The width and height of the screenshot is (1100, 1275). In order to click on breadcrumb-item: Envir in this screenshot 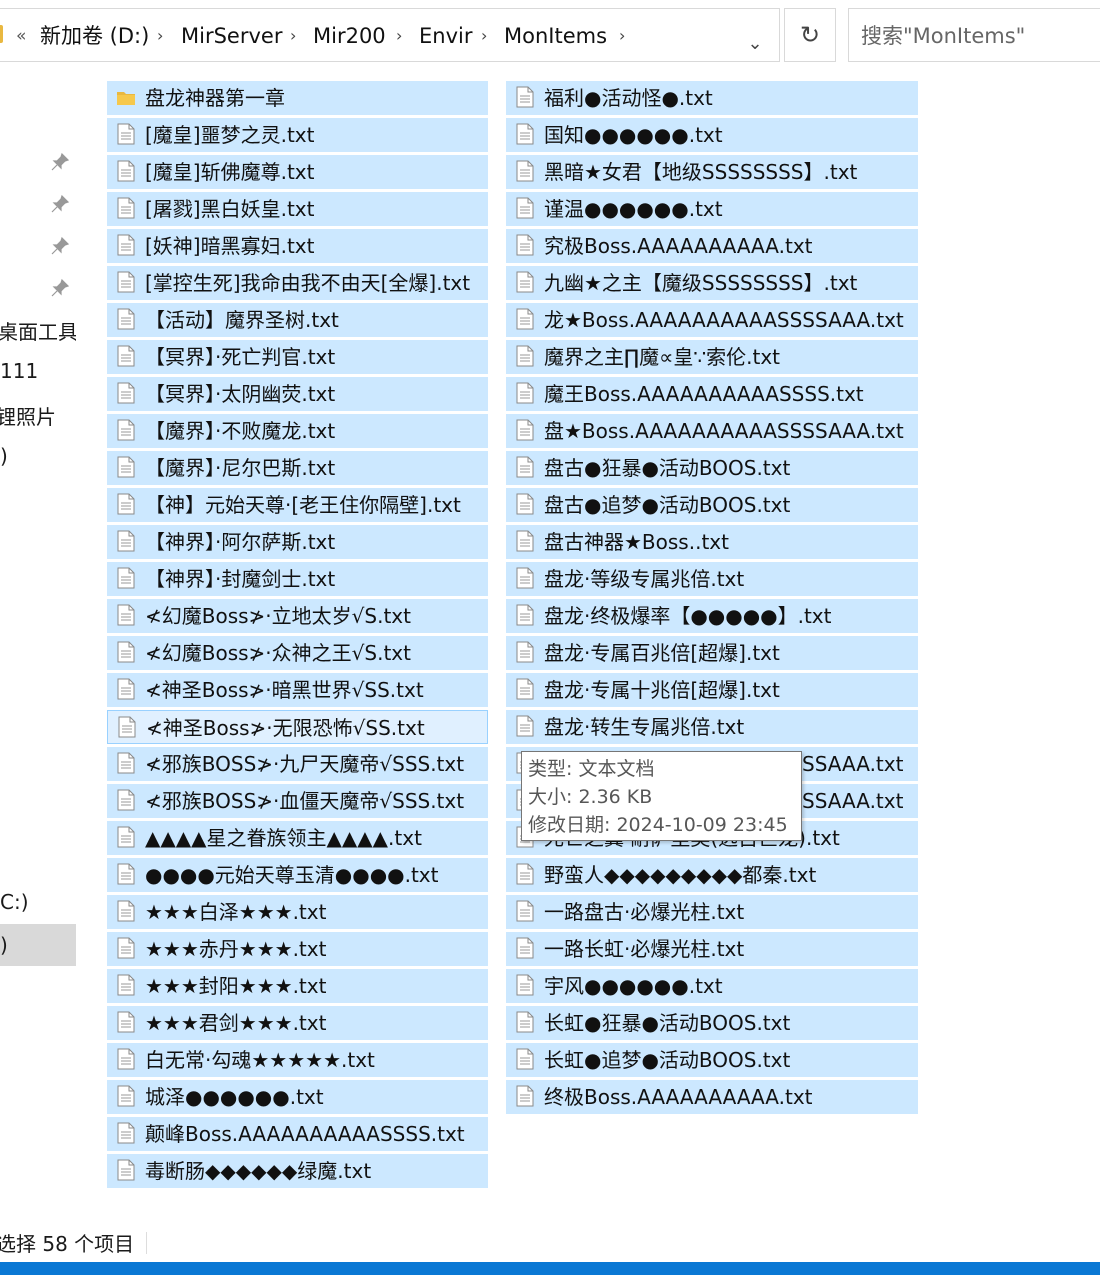, I will do `click(445, 36)`.